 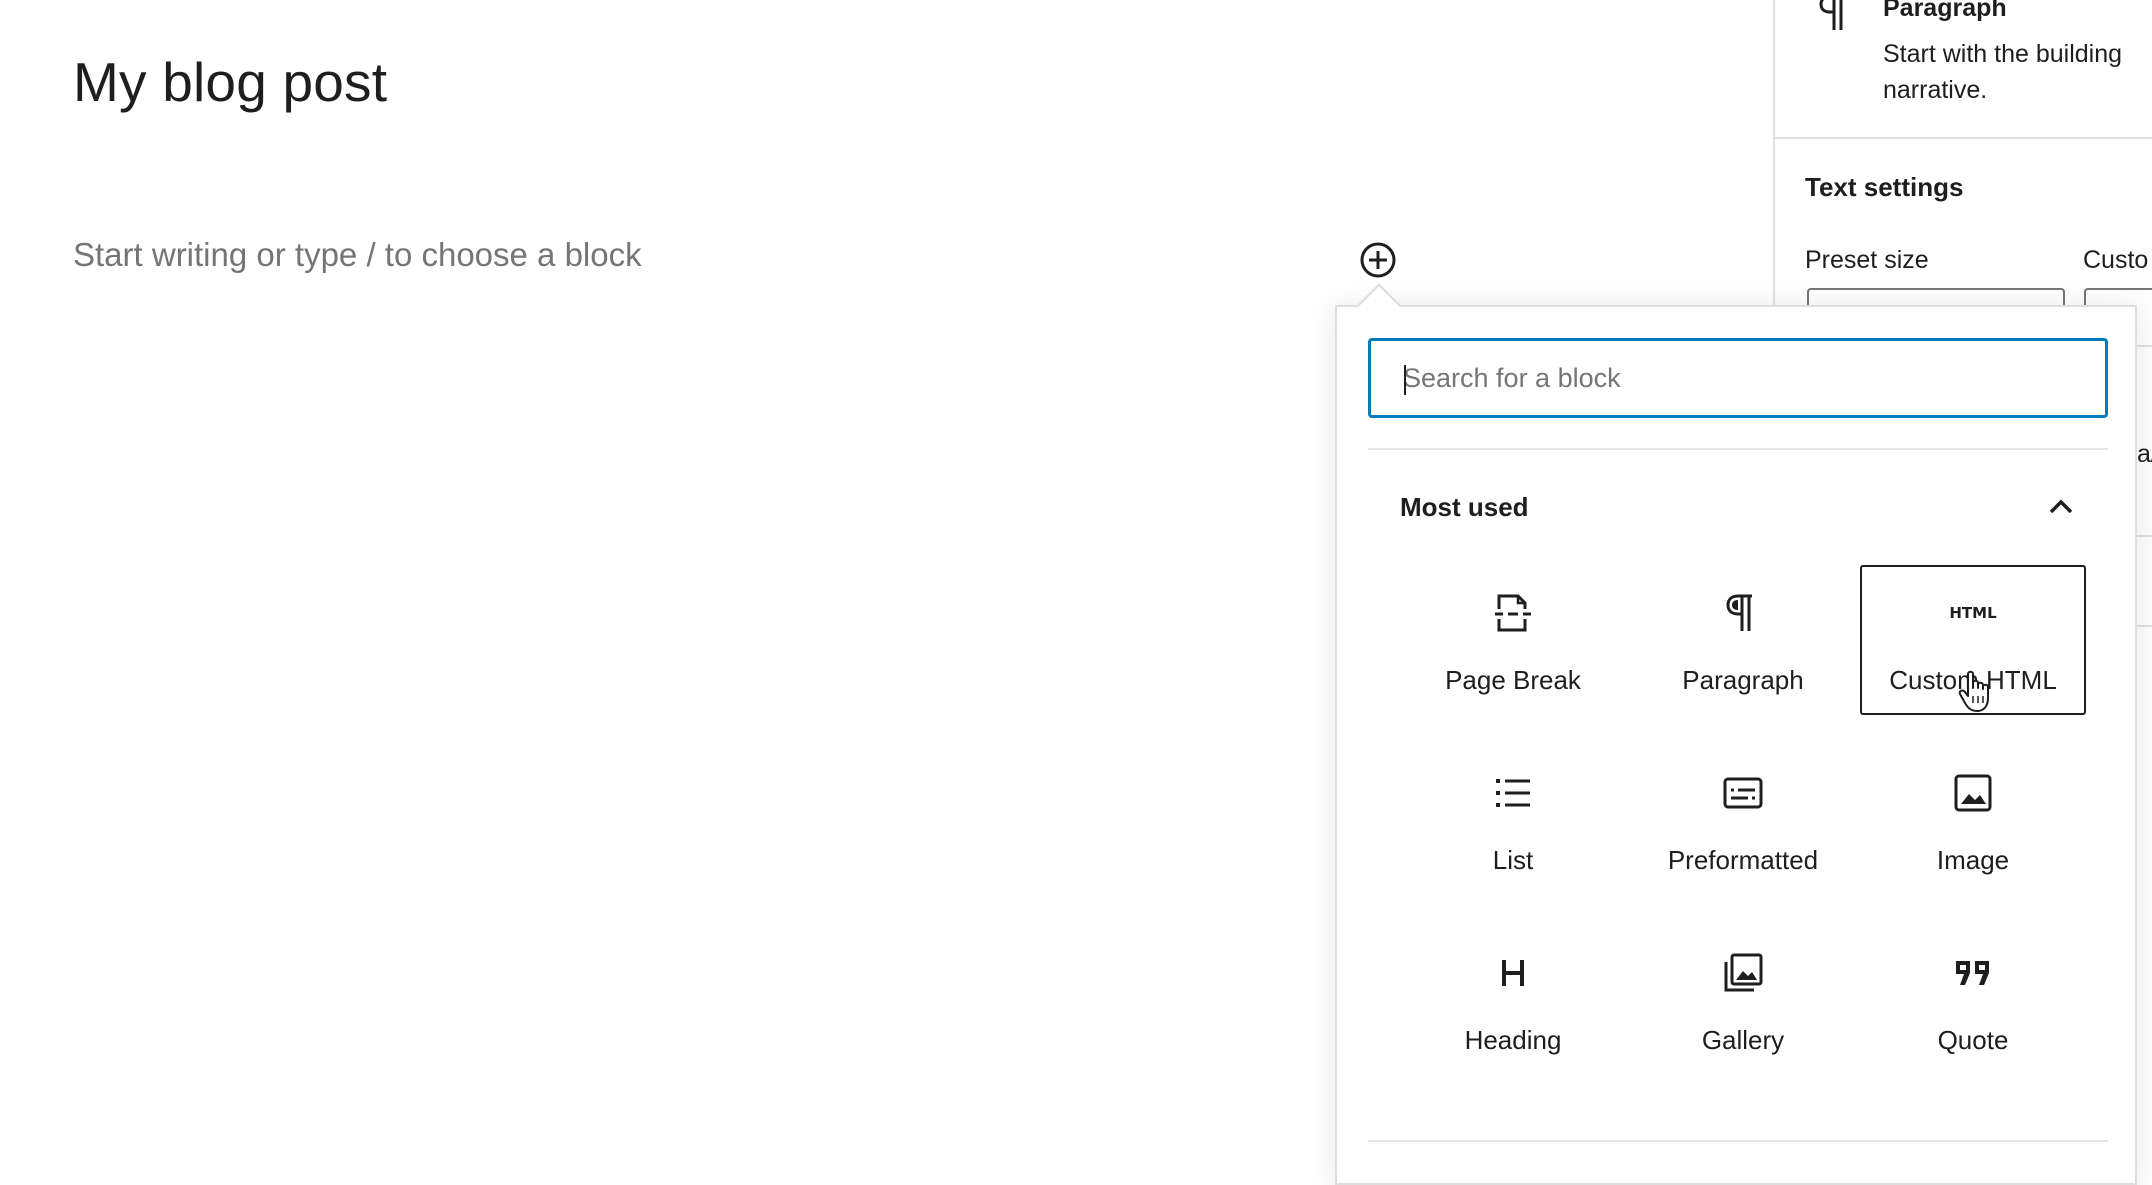 What do you see at coordinates (2061, 506) in the screenshot?
I see `chevron-up-icon` at bounding box center [2061, 506].